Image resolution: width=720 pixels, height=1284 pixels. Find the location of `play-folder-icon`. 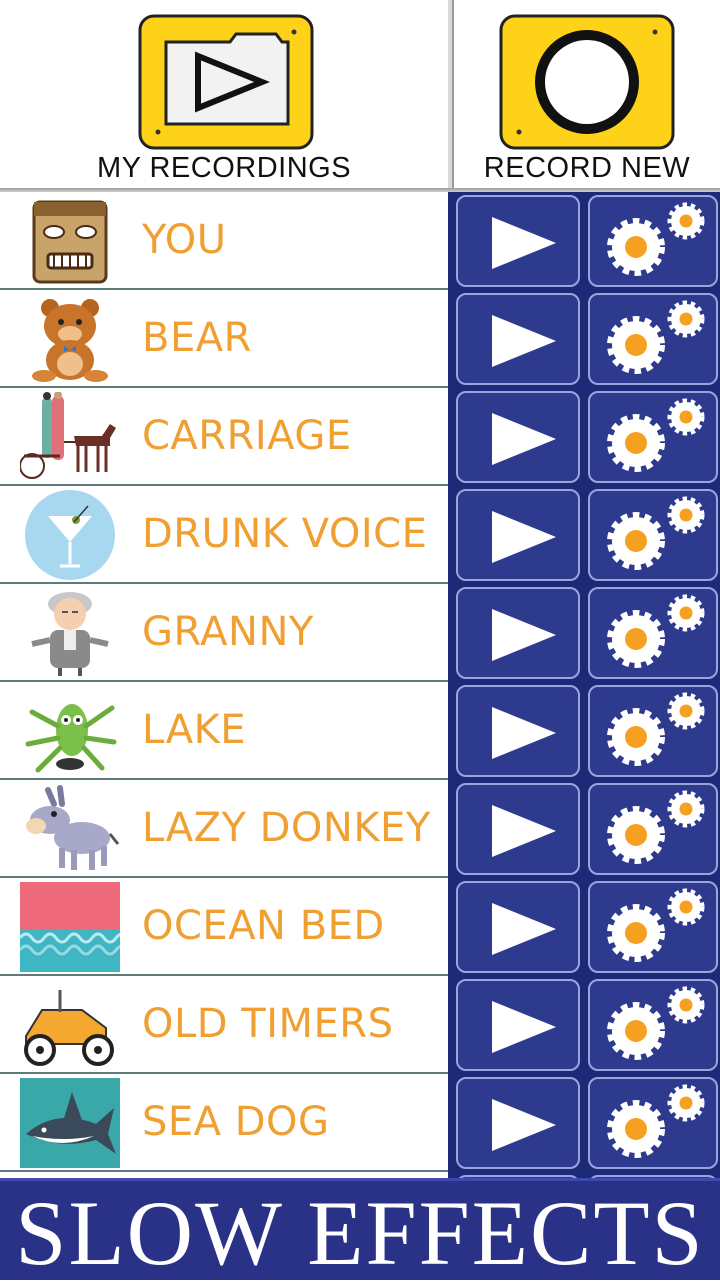

play-folder-icon is located at coordinates (226, 82).